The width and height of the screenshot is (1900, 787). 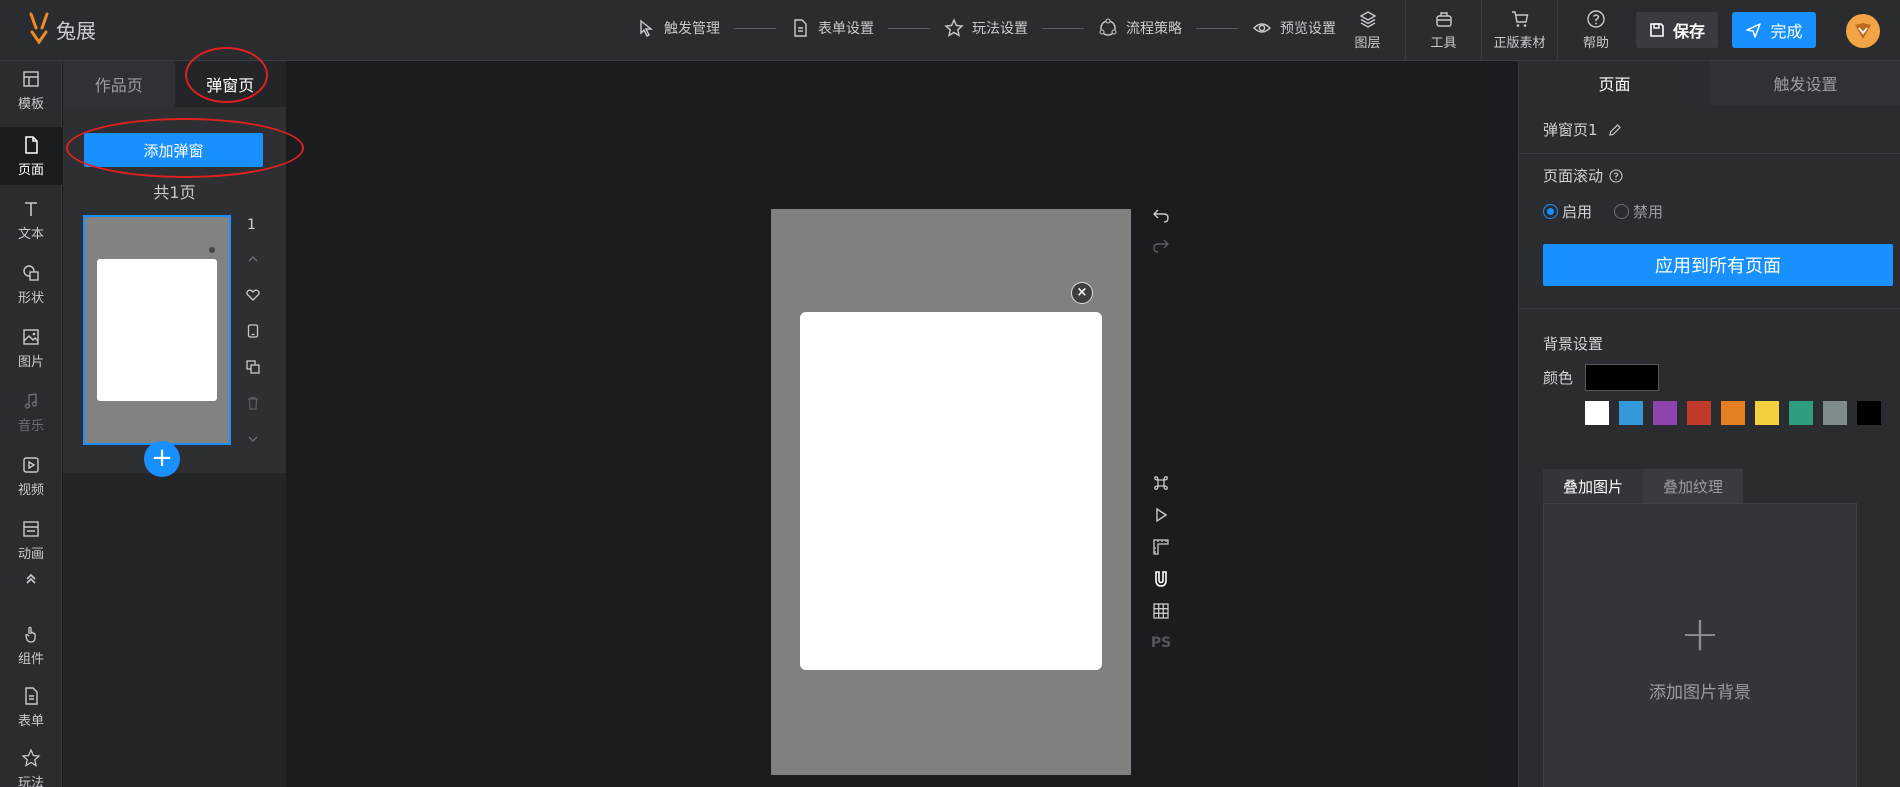 I want to click on apply-all-pages-button: 应用到所有页面, so click(x=1718, y=265).